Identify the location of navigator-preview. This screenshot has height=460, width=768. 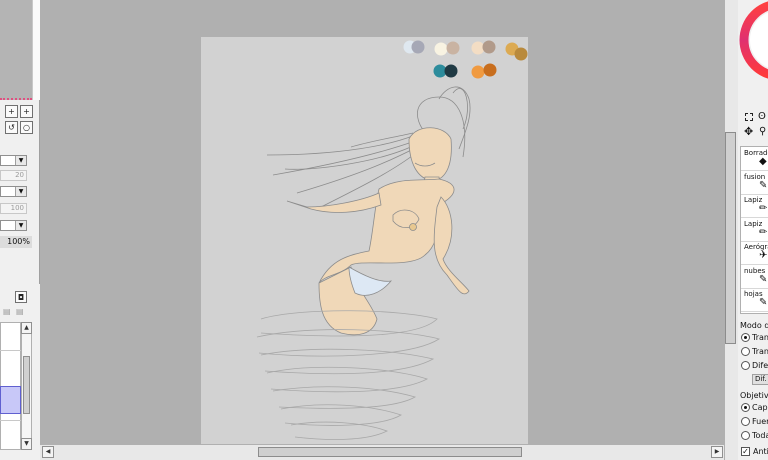
(16, 50).